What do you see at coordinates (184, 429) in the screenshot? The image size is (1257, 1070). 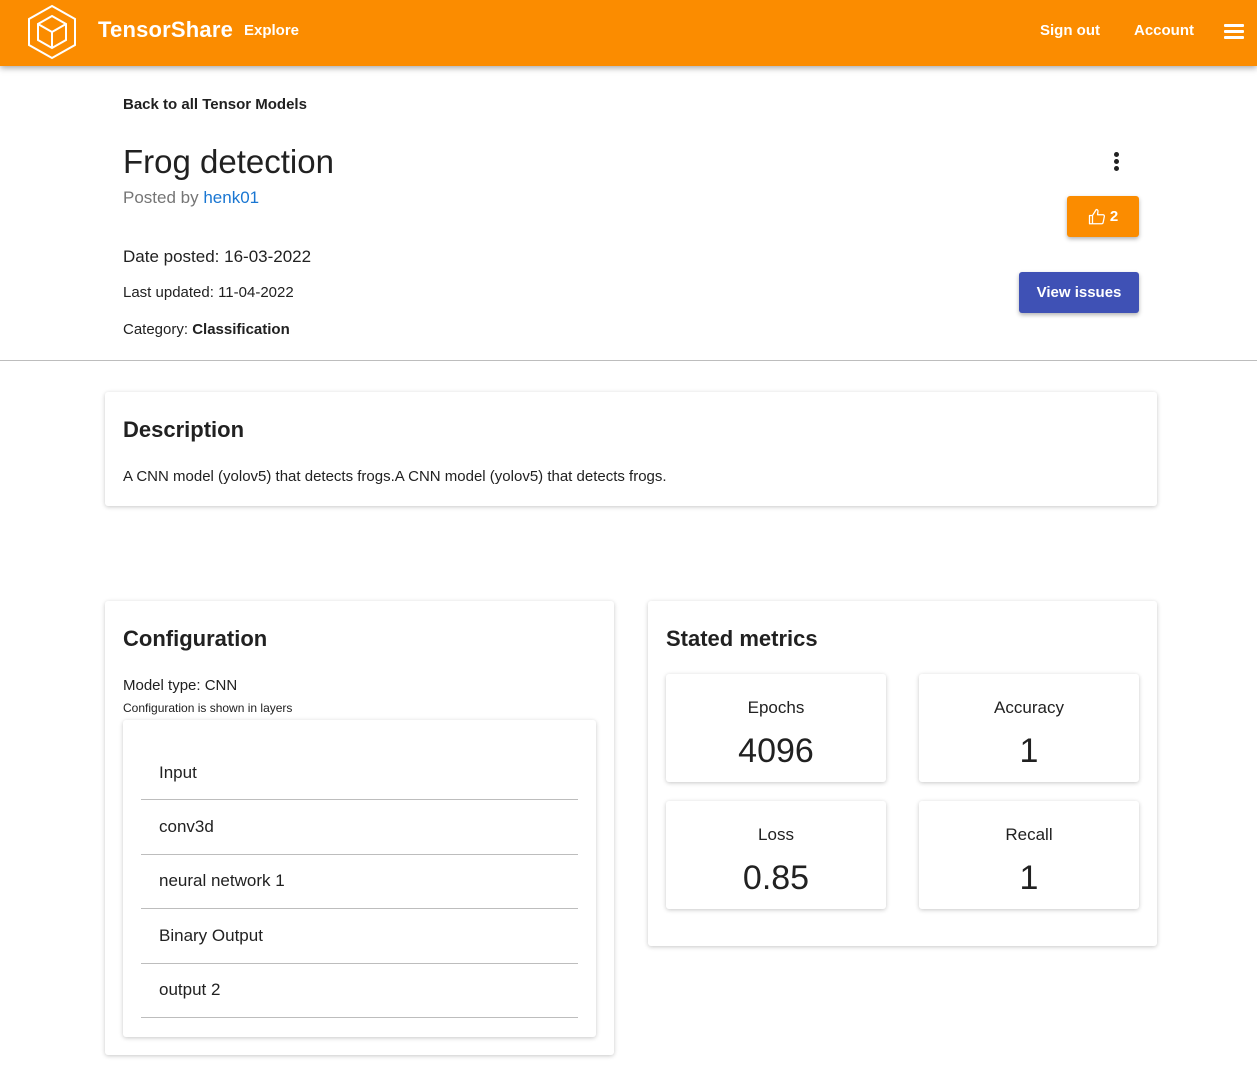 I see `description-title: Description` at bounding box center [184, 429].